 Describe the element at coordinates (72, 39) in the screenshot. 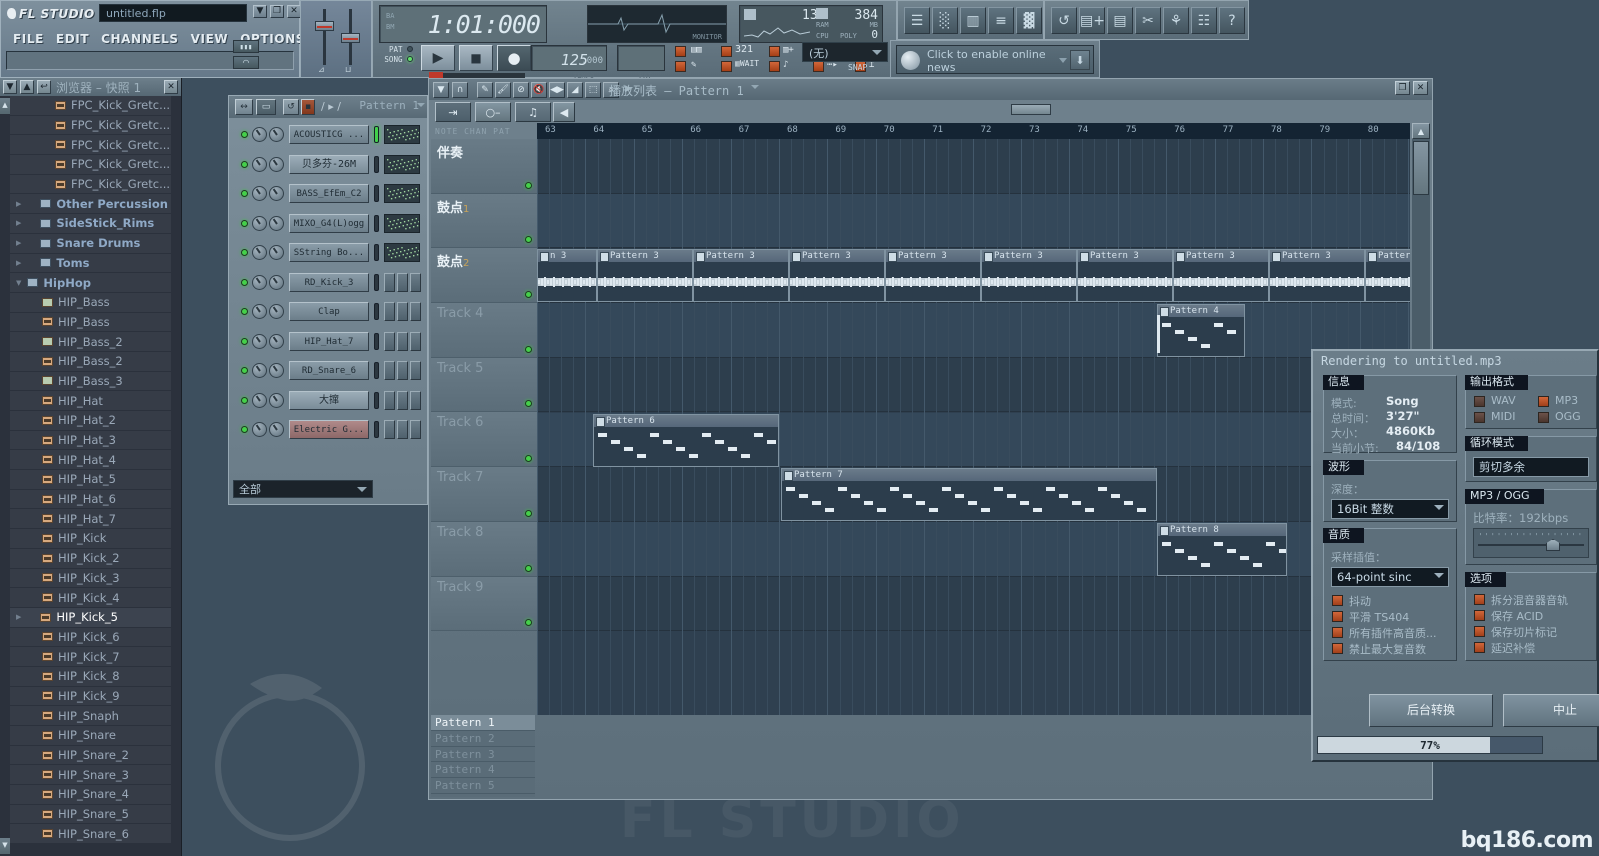

I see `menu-edit: EDIT` at that location.